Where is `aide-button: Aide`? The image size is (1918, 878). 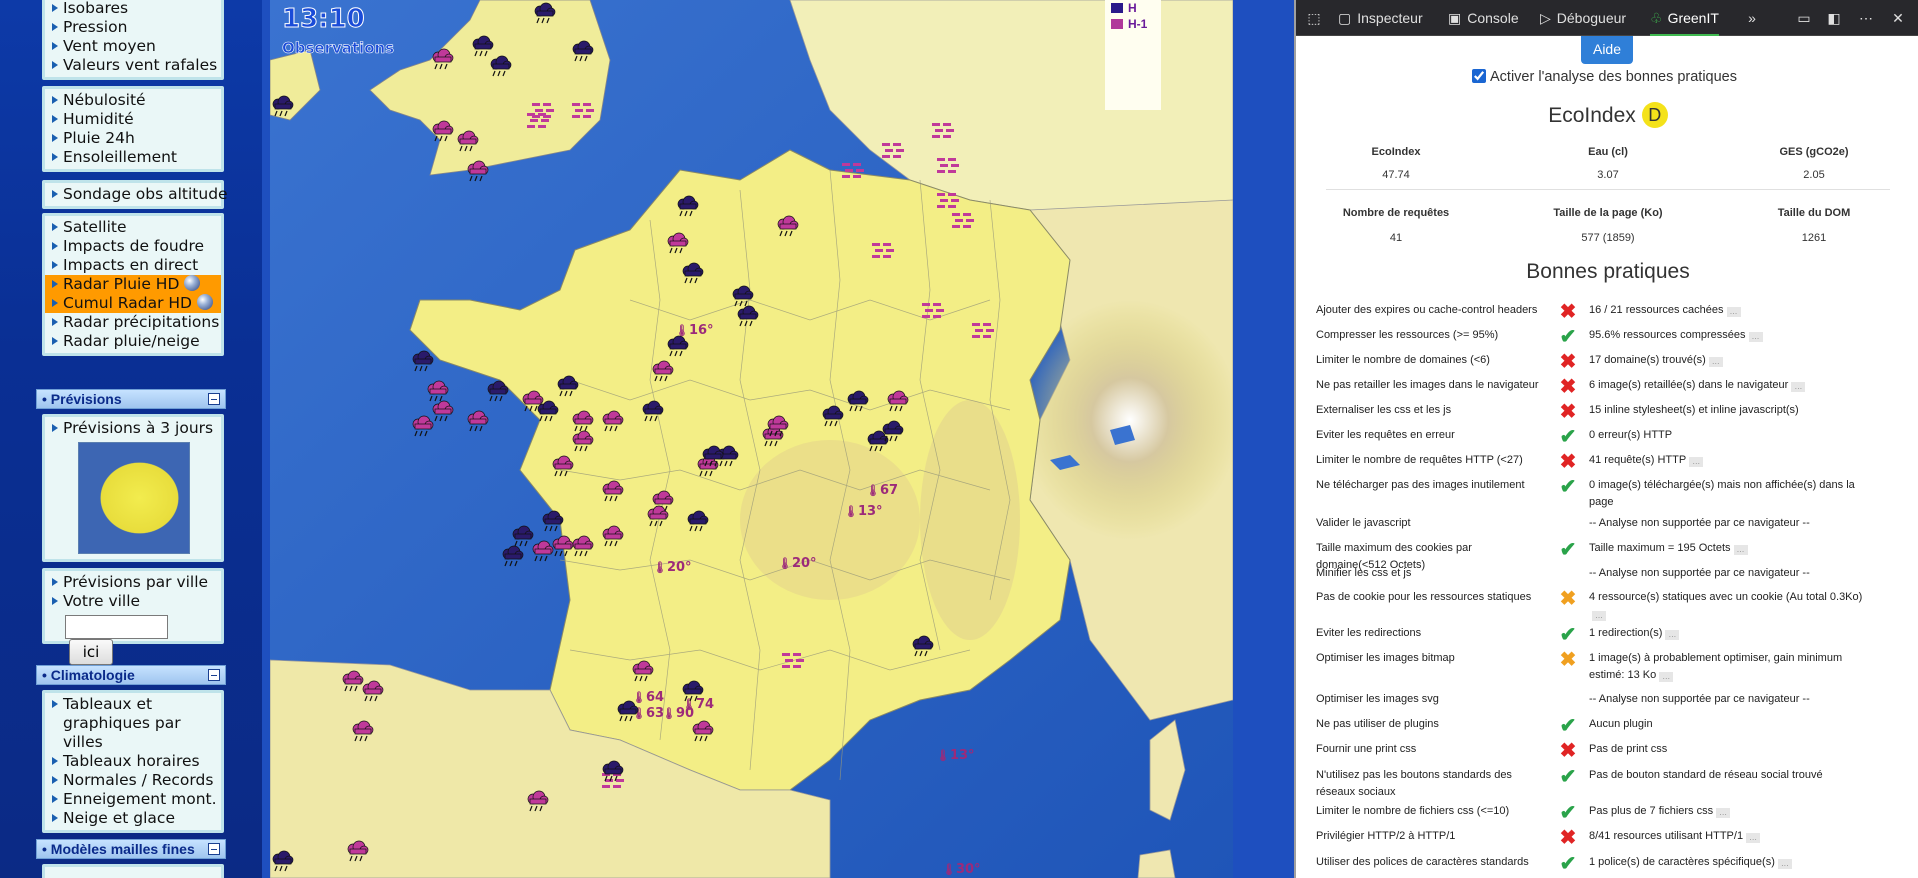 aide-button: Aide is located at coordinates (1607, 50).